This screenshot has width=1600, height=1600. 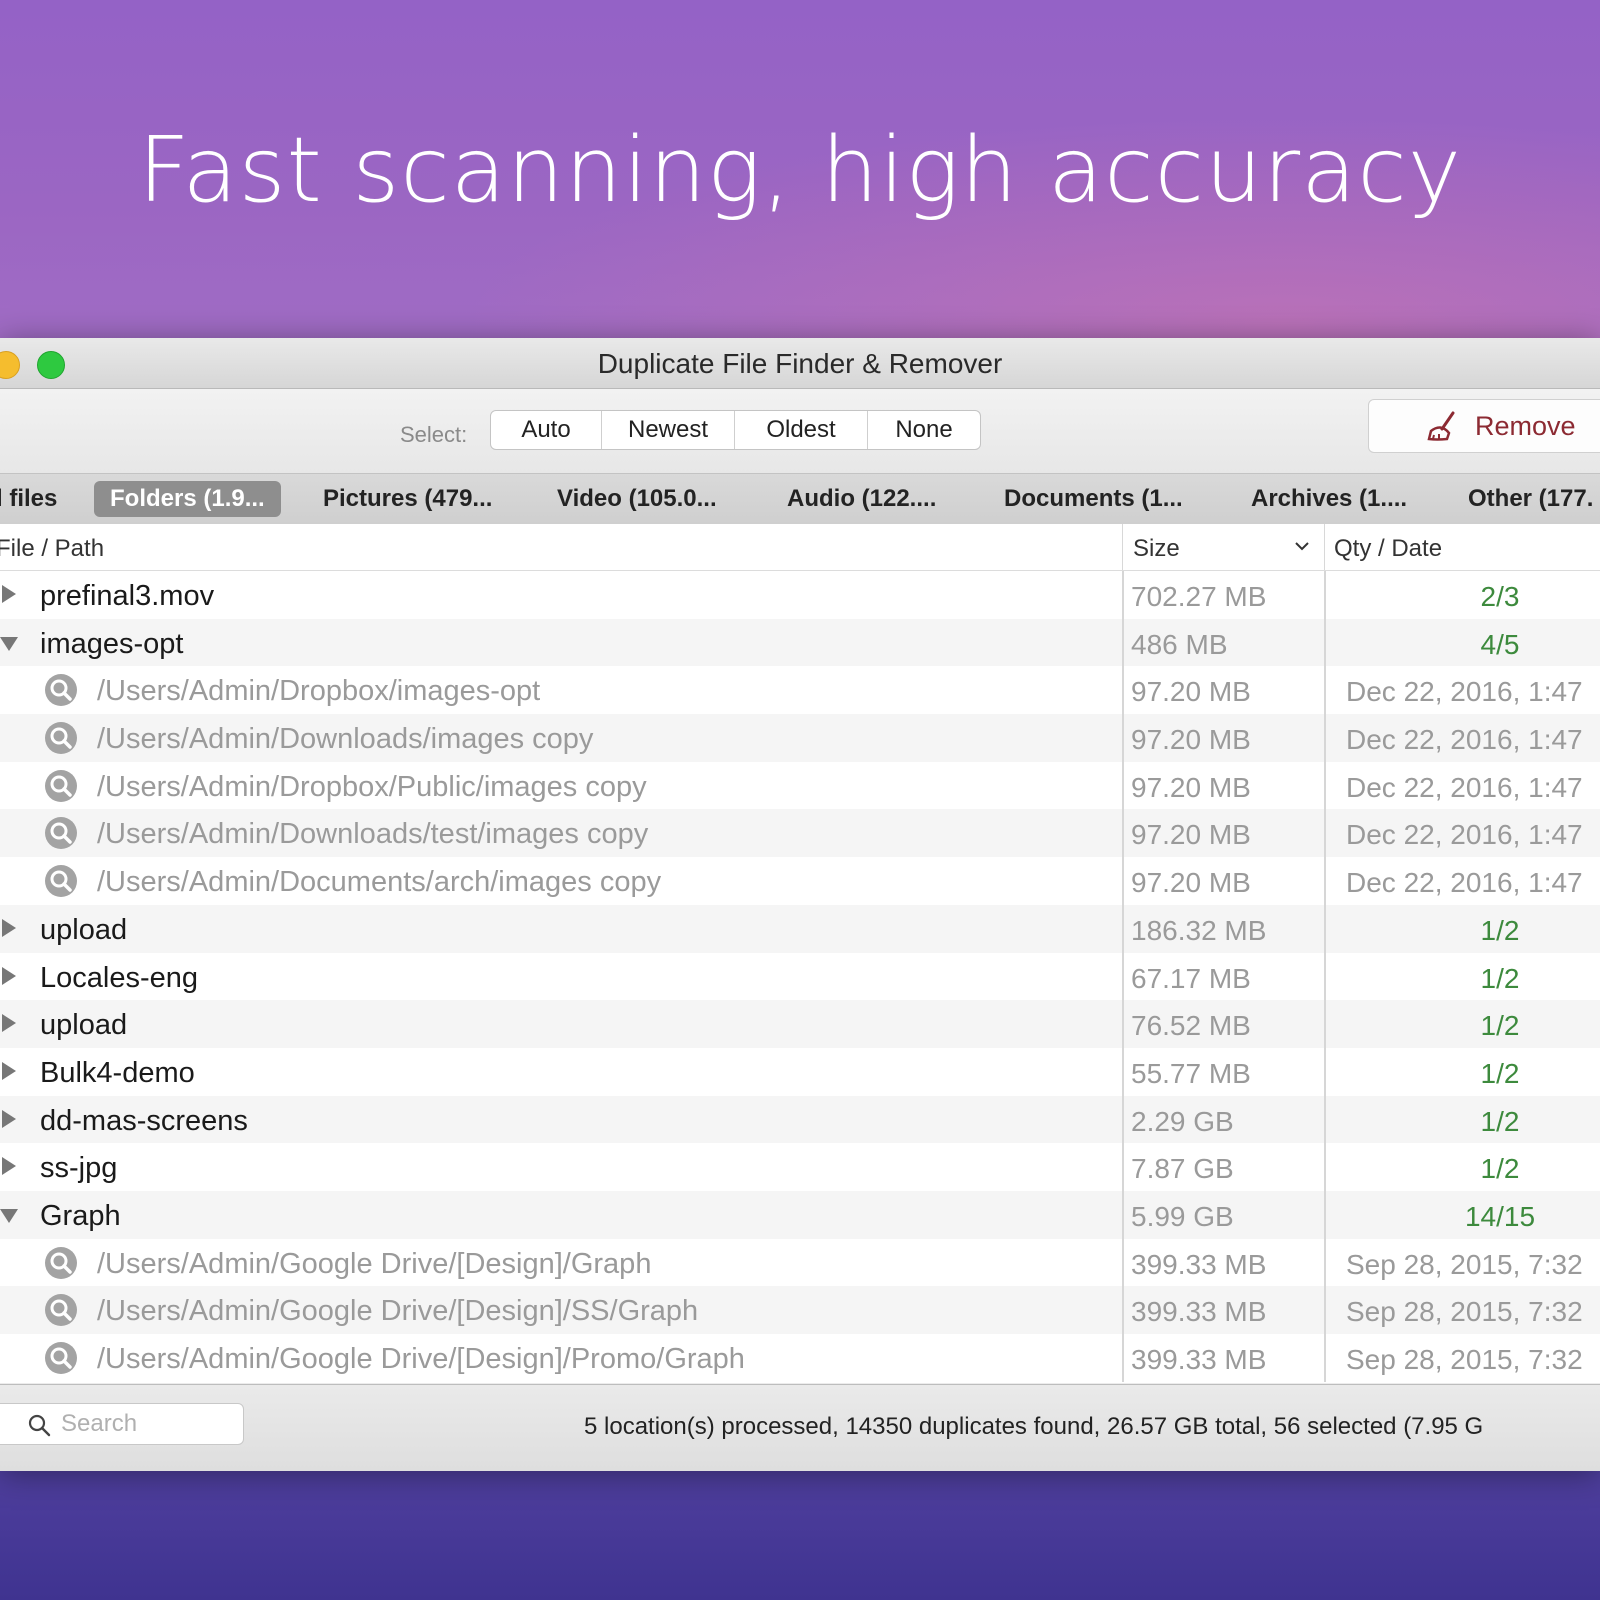 I want to click on file-path: /Users/Admin/Google Drive/[Design]/Graph, so click(x=374, y=1263).